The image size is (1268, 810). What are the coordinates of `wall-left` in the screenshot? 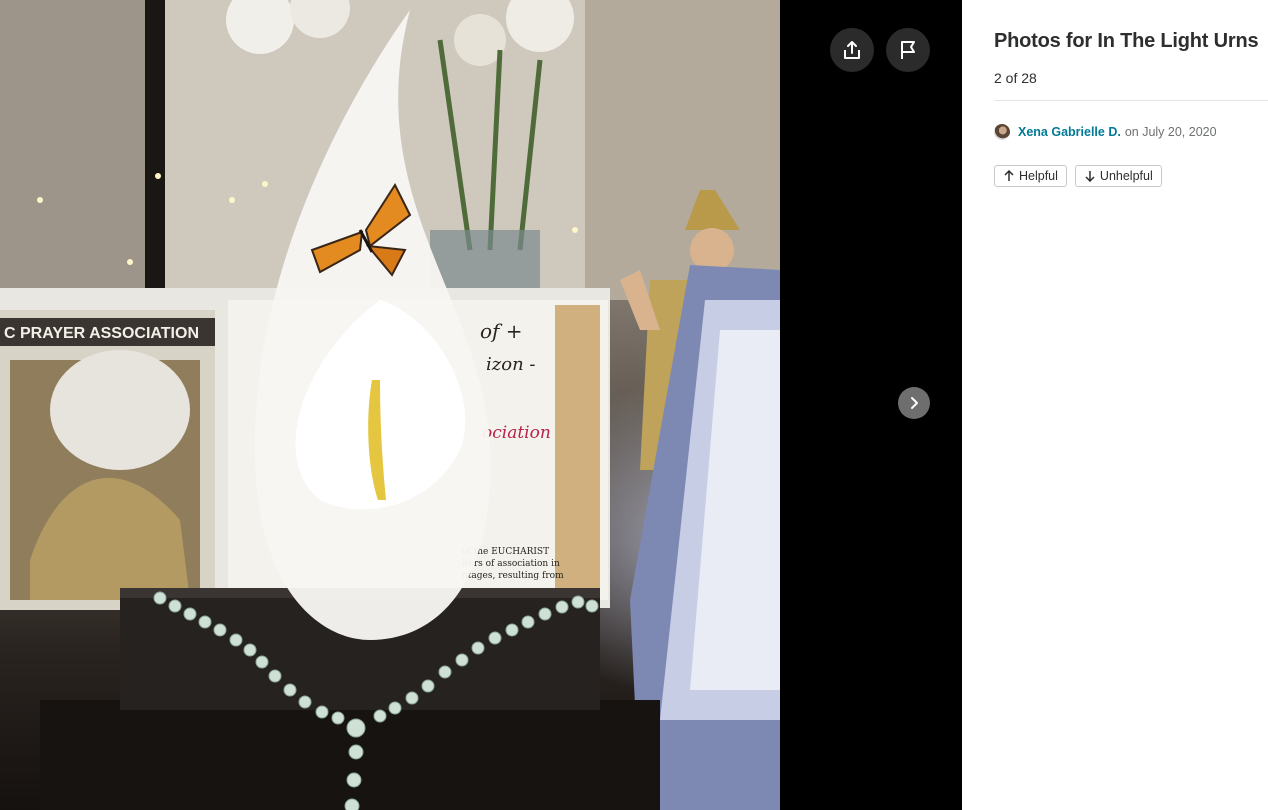 It's located at (80, 150).